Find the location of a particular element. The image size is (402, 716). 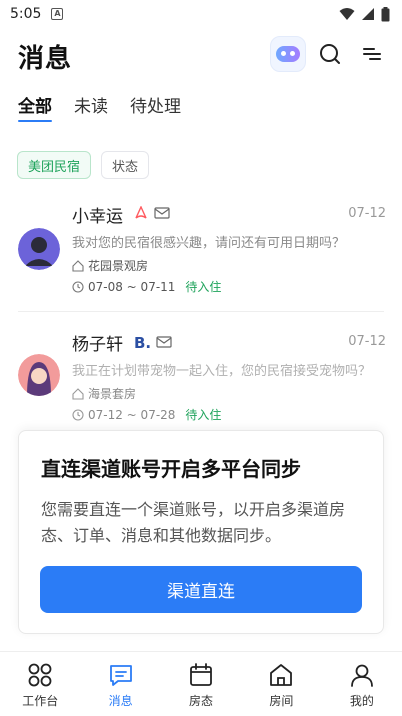

tab-pending: 待处理 is located at coordinates (155, 107).